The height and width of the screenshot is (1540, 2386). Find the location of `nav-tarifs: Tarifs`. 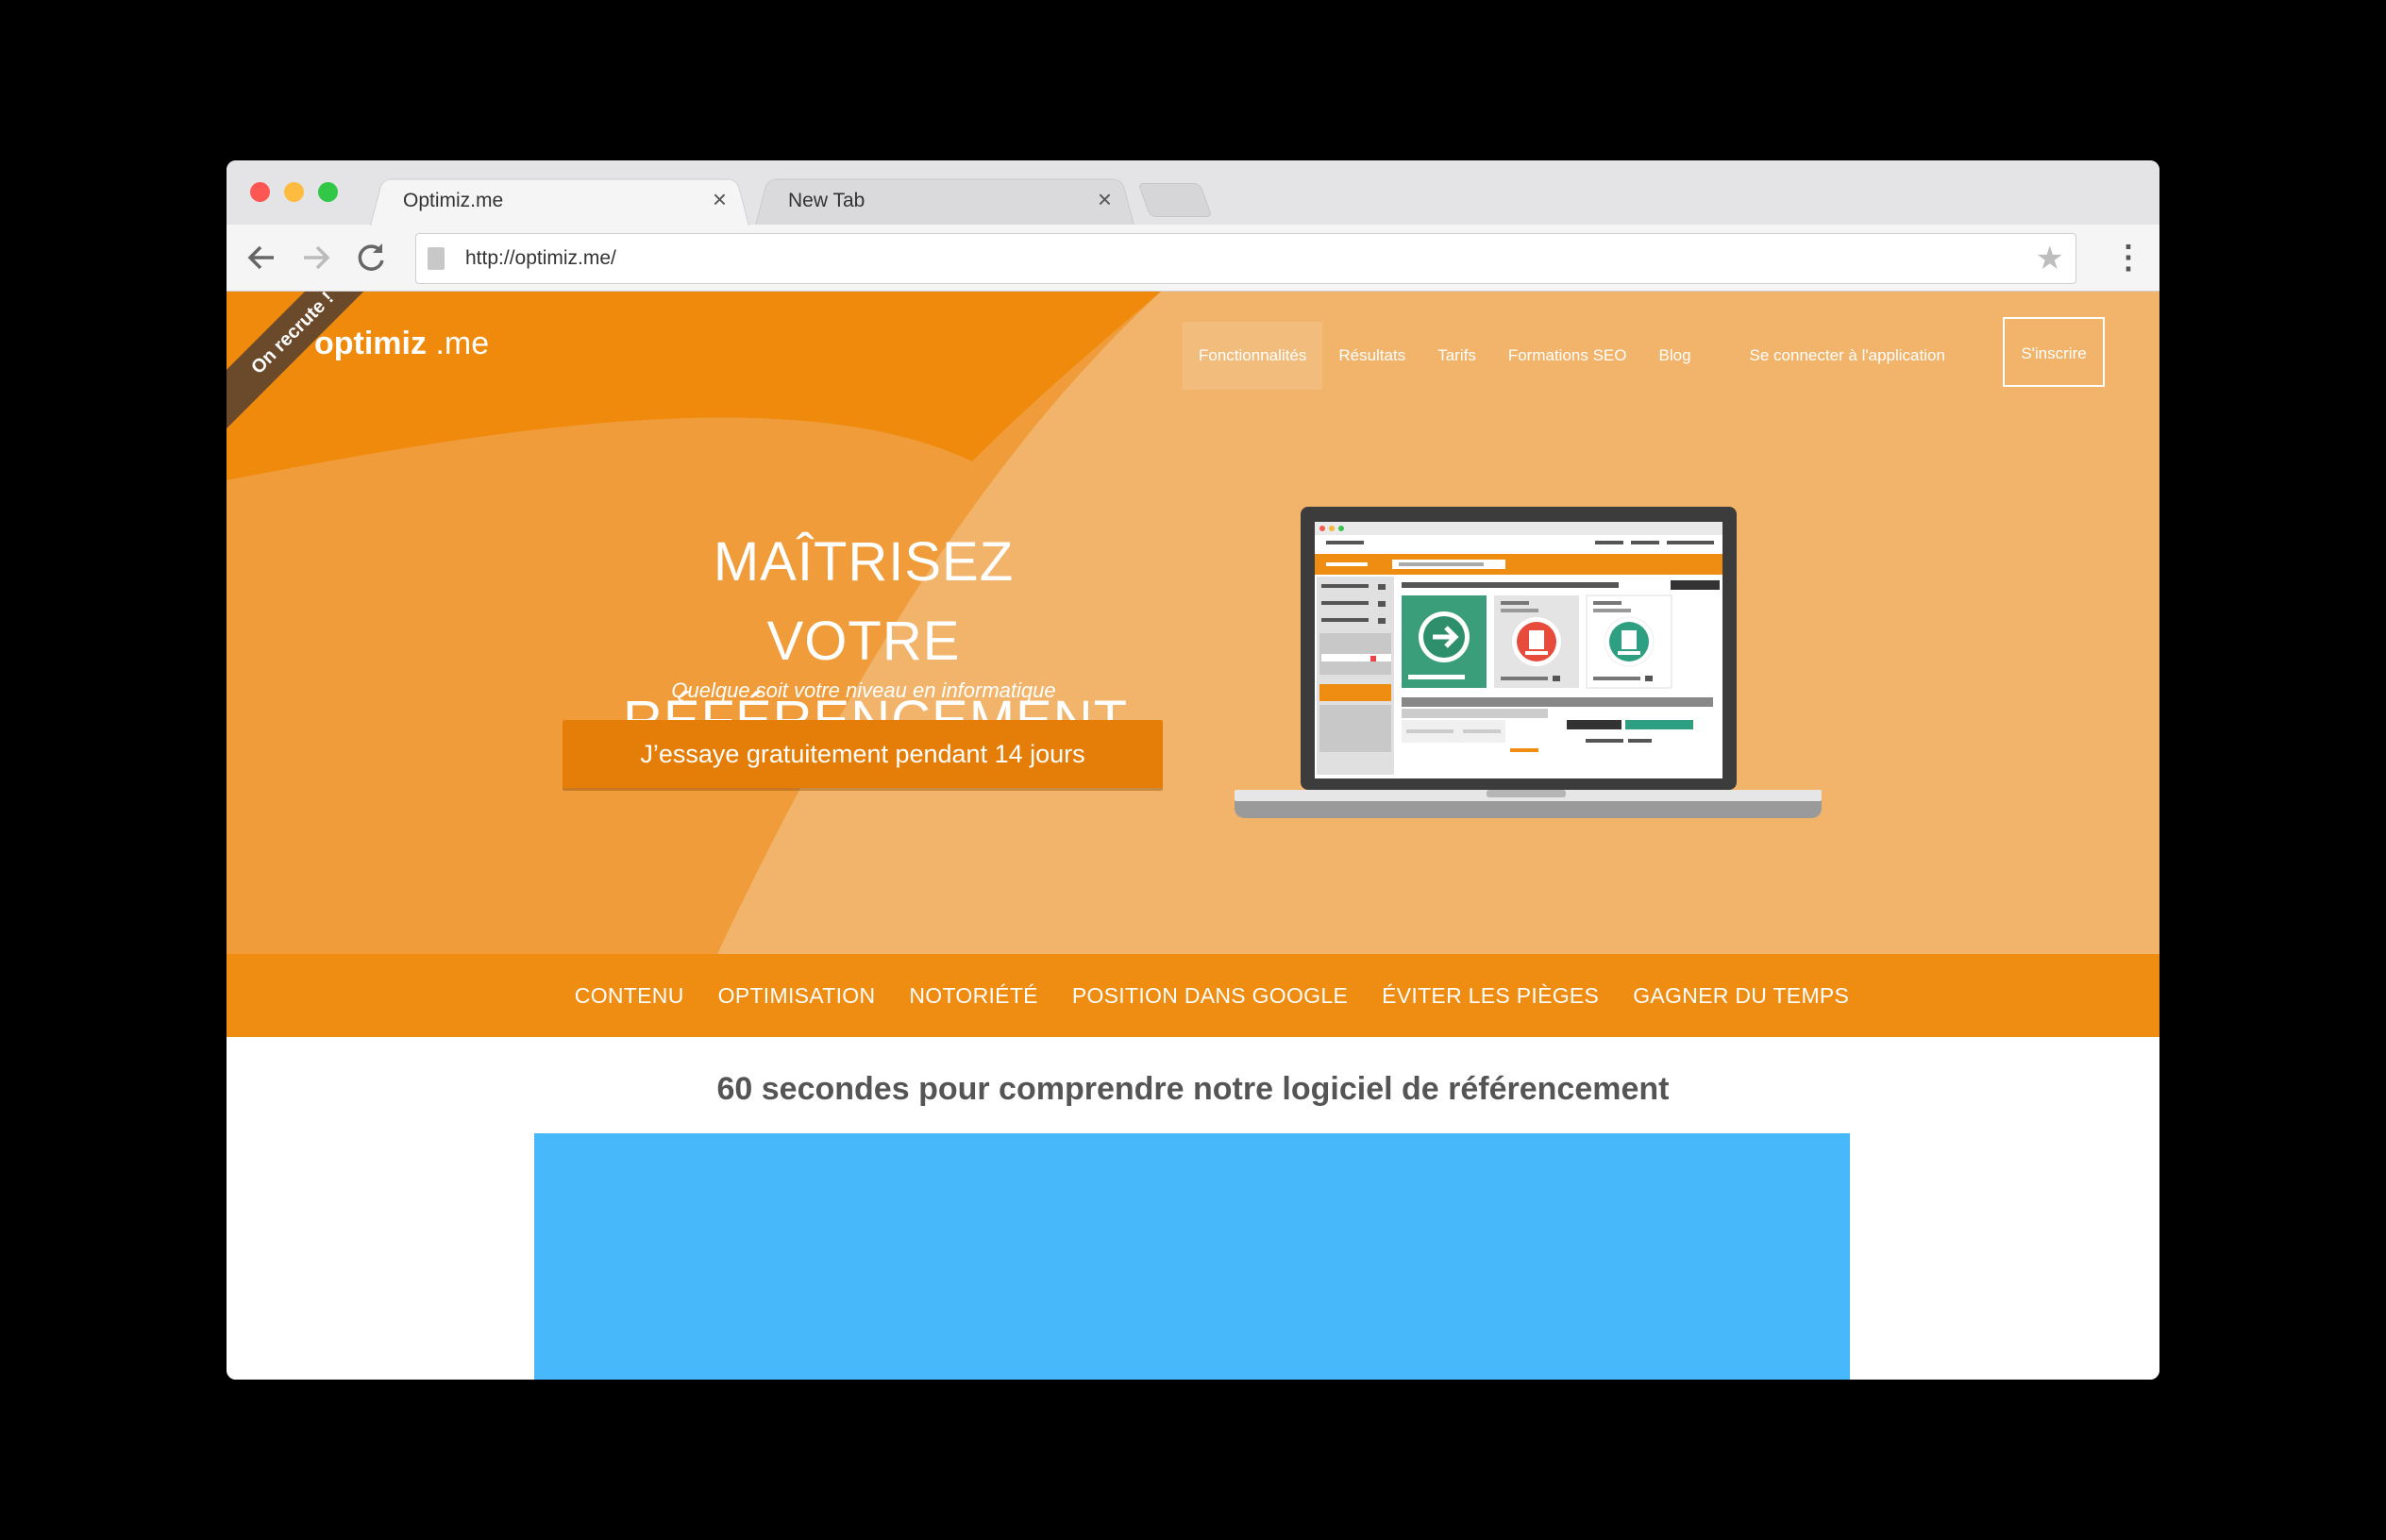

nav-tarifs: Tarifs is located at coordinates (1456, 356).